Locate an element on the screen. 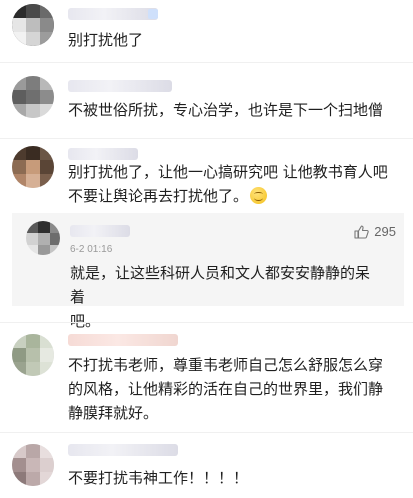 This screenshot has width=413, height=498. comment-item-1: 别打扰他了 is located at coordinates (206, 30).